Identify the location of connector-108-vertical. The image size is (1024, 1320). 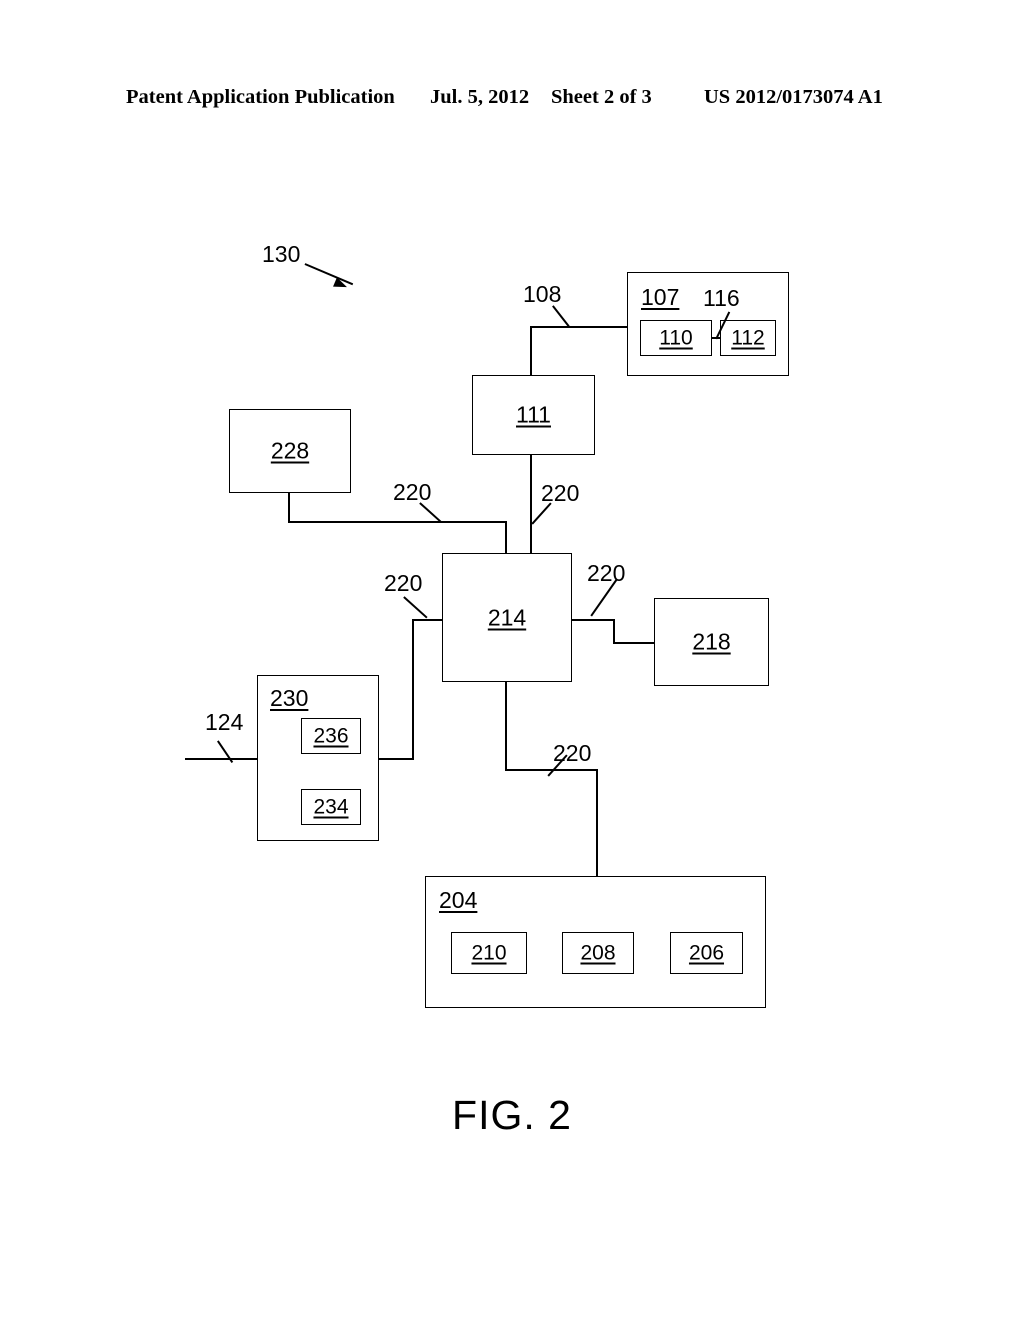
(531, 351).